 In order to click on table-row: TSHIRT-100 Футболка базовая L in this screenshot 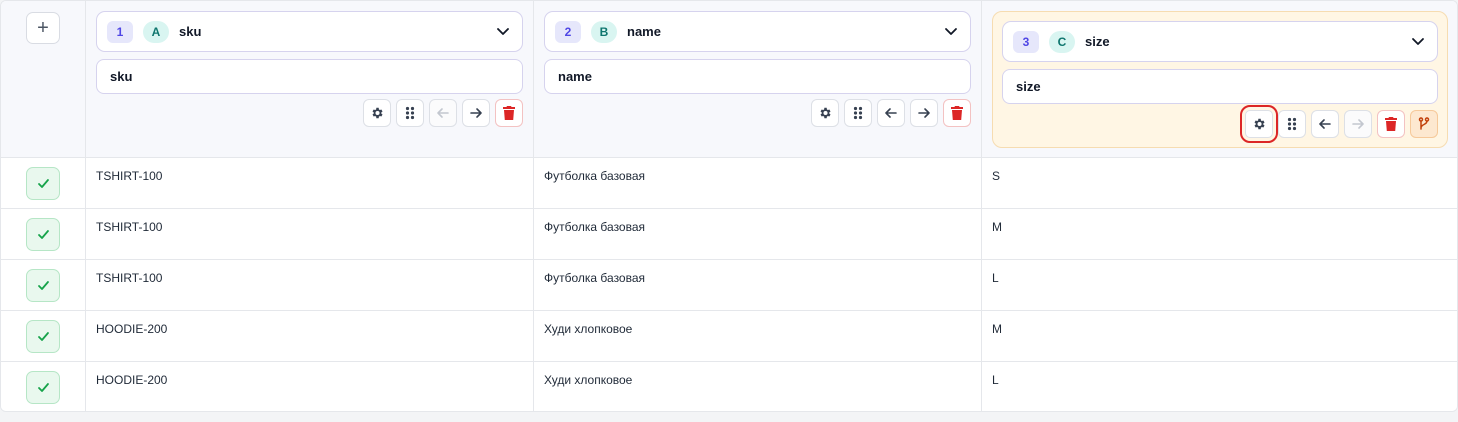, I will do `click(729, 285)`.